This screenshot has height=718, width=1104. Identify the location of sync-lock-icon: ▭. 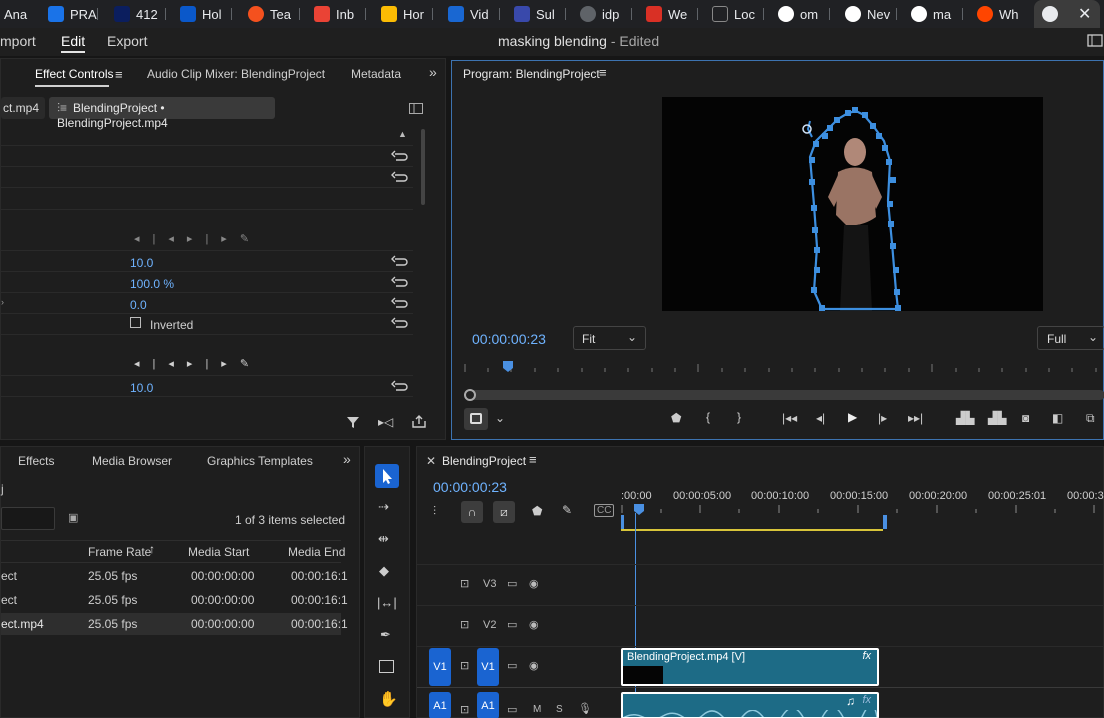
(512, 624).